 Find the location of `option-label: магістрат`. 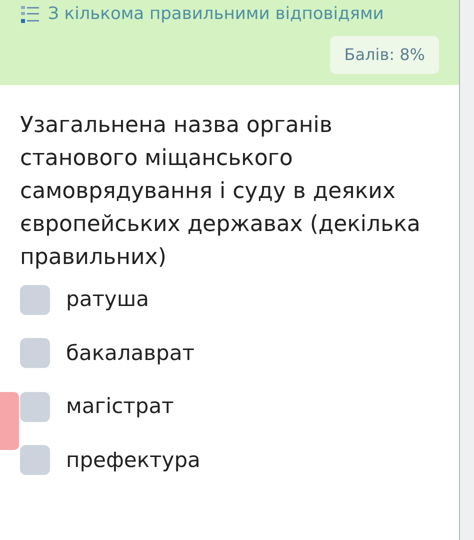

option-label: магістрат is located at coordinates (120, 406).